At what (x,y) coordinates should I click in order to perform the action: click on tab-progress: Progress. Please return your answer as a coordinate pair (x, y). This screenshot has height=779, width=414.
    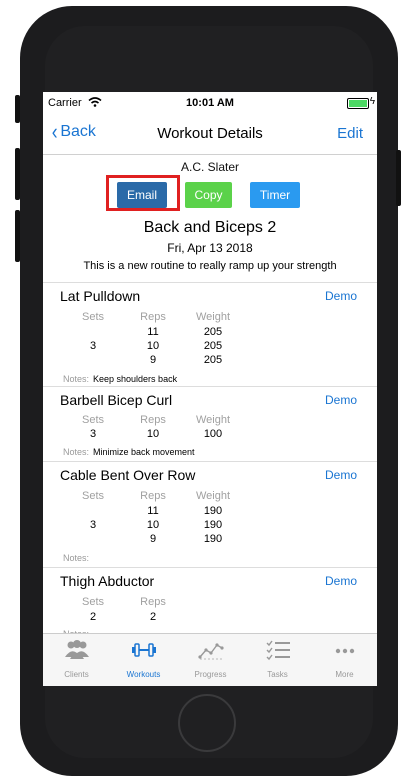
    Looking at the image, I should click on (210, 660).